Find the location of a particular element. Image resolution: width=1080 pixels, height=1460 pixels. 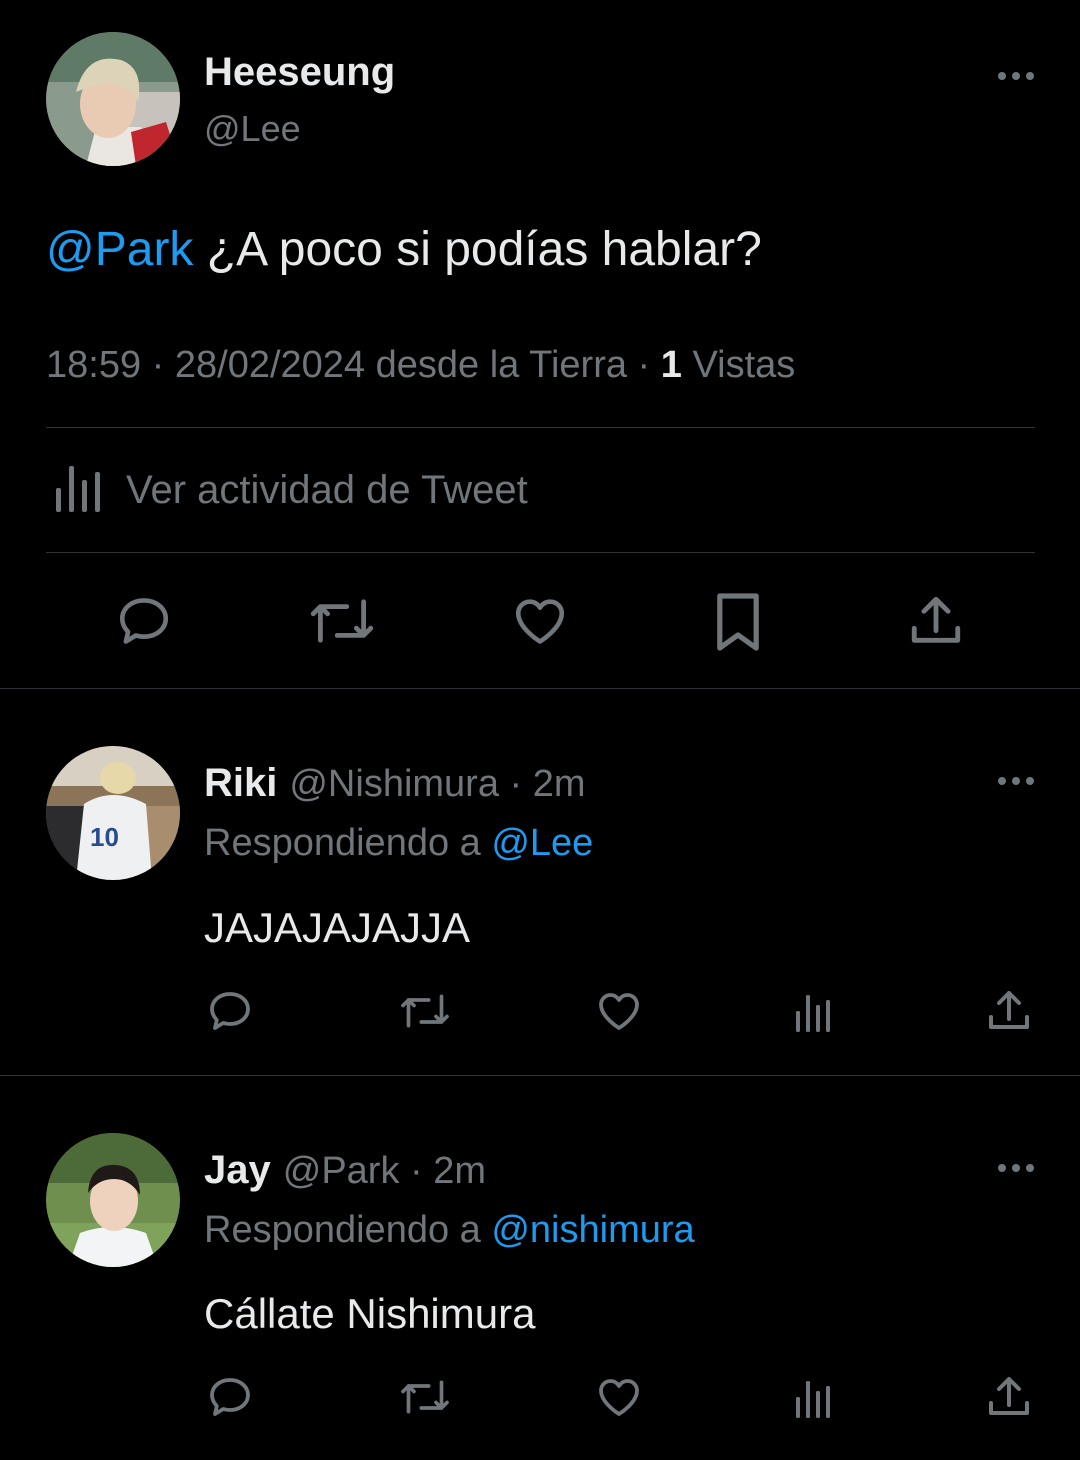

replying-mention: @Lee is located at coordinates (542, 843).